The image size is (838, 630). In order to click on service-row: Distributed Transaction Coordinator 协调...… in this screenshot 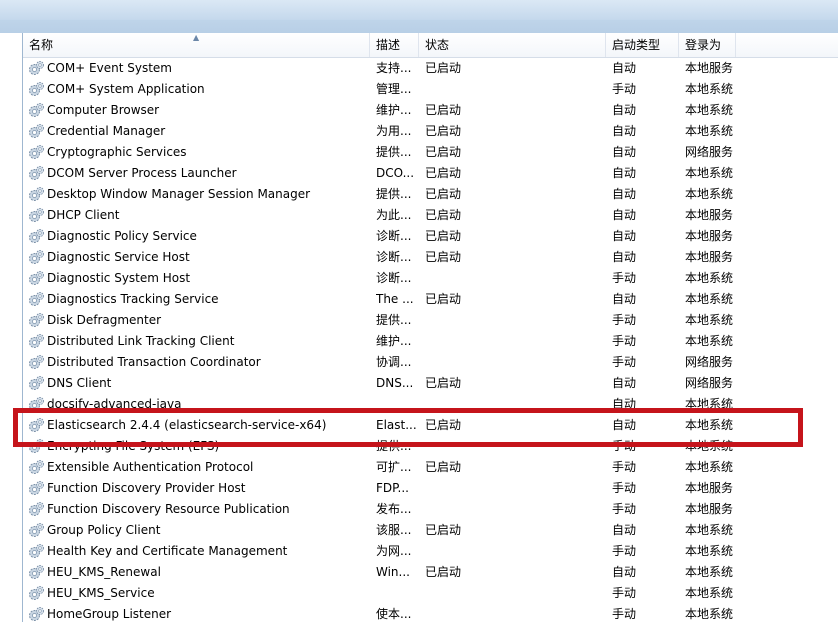, I will do `click(430, 362)`.